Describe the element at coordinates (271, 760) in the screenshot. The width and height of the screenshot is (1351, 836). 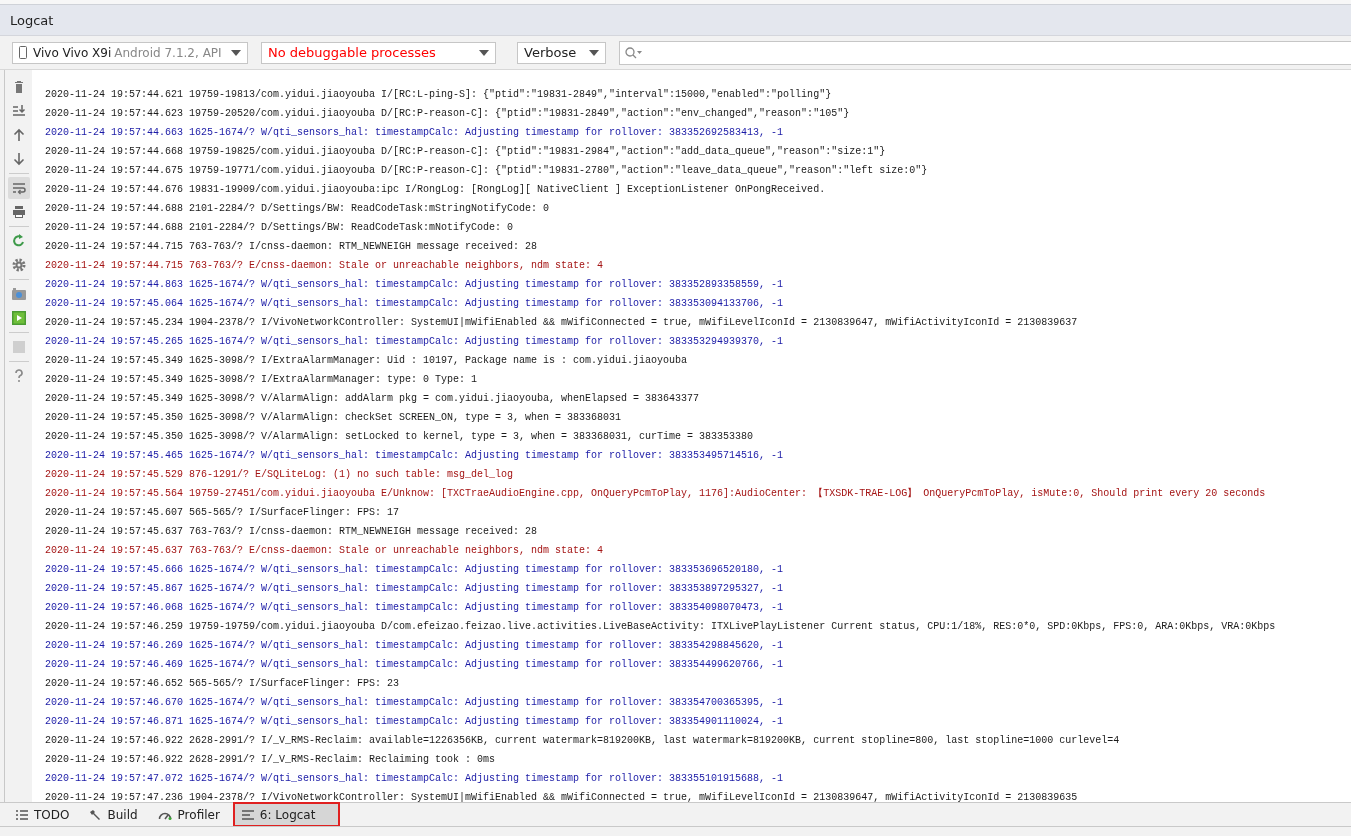
I see `log-line: 2020-11-24 19:57:46.922 2628-2991/? I/_V_RMS-Reclaim: Reclaiming took : 0ms` at that location.